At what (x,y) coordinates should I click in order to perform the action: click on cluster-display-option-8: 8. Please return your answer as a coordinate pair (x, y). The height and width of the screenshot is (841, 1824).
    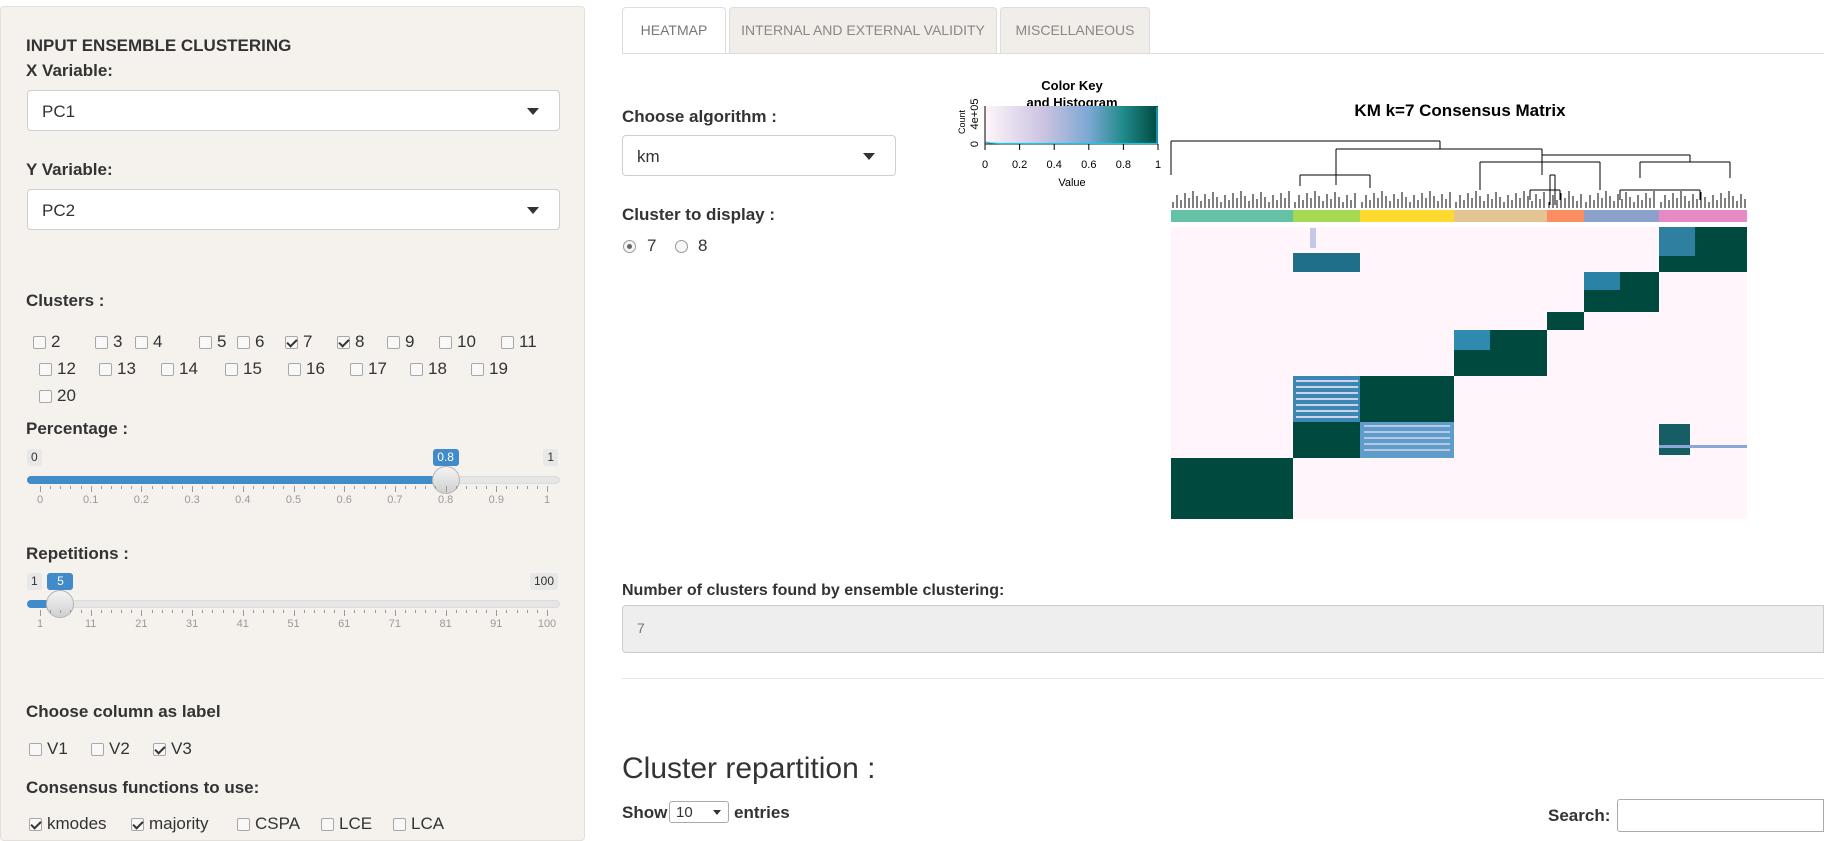
    Looking at the image, I should click on (703, 245).